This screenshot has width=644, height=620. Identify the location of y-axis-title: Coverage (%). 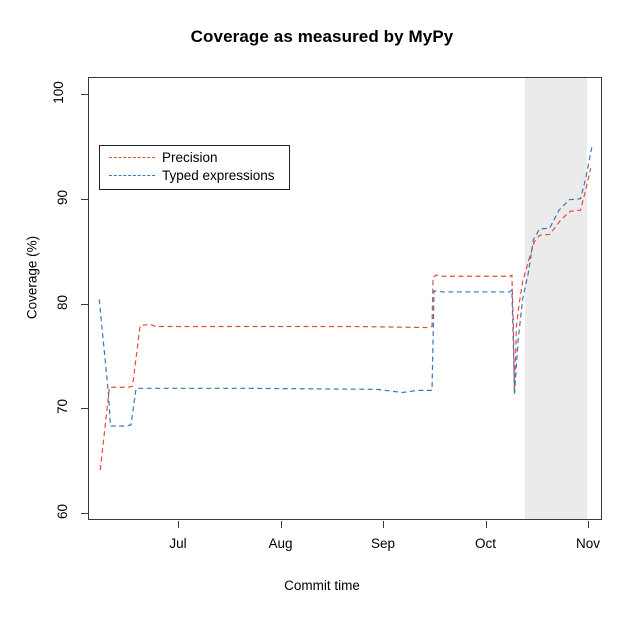
(32, 277).